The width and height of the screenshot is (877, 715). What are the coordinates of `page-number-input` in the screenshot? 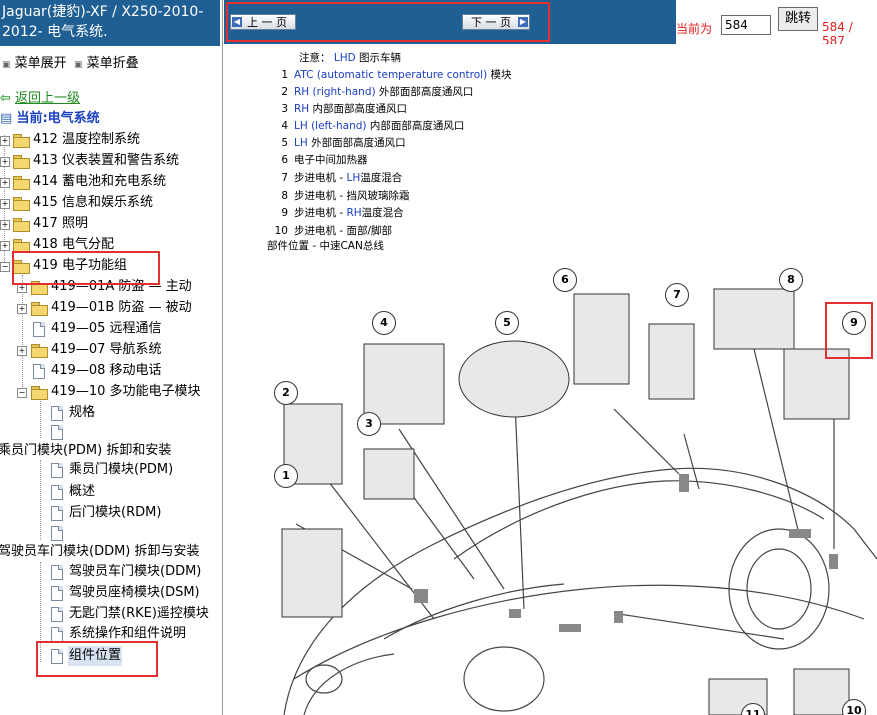 It's located at (746, 25).